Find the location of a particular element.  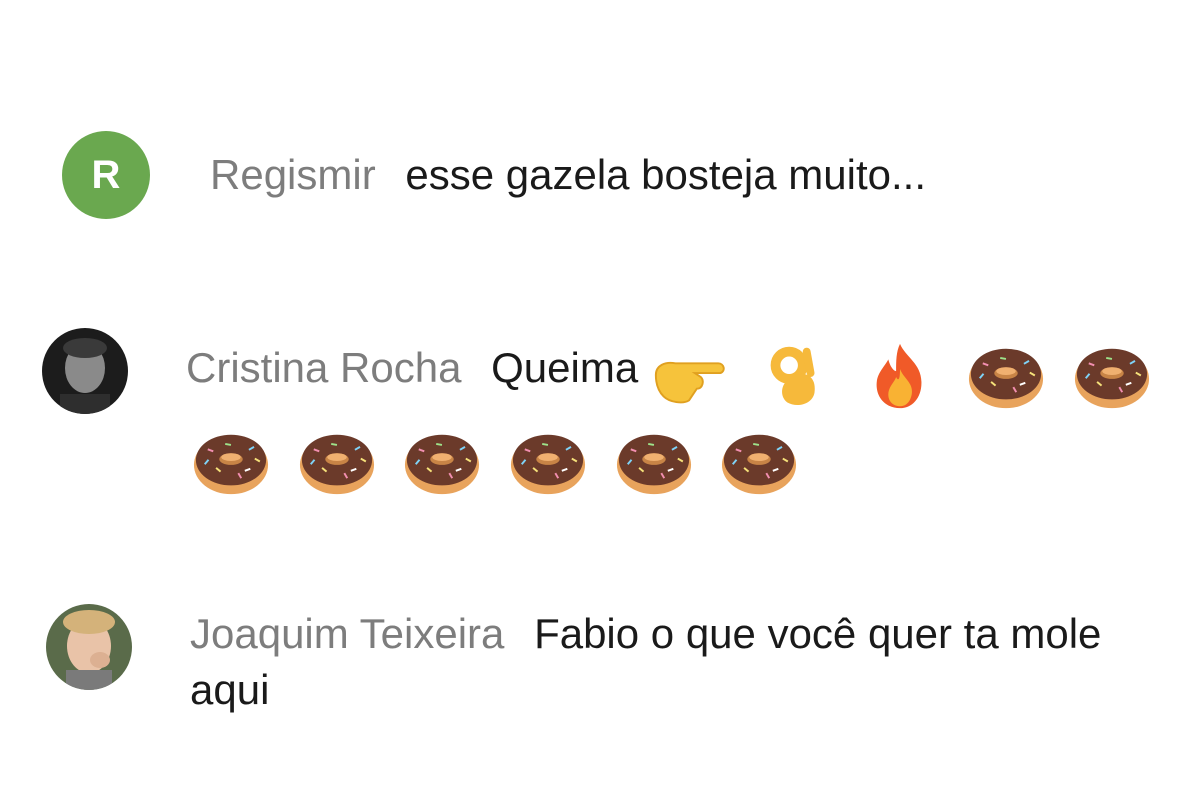

avatar-letter: R is located at coordinates (106, 174).